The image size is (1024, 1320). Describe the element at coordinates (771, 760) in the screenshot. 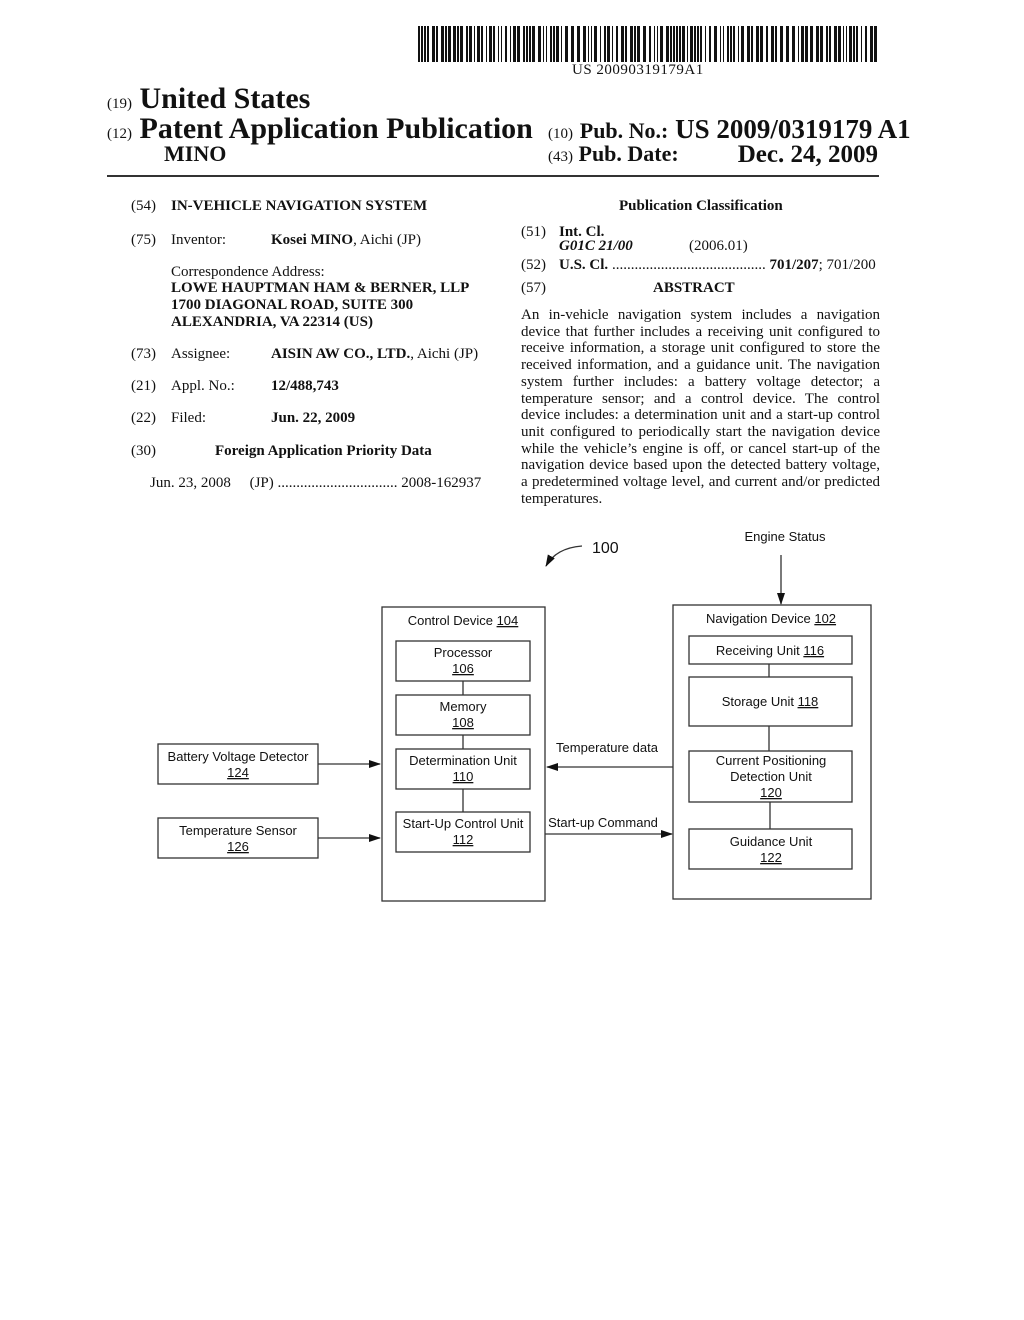

I see `positioning-label-1: Current Positioning` at that location.